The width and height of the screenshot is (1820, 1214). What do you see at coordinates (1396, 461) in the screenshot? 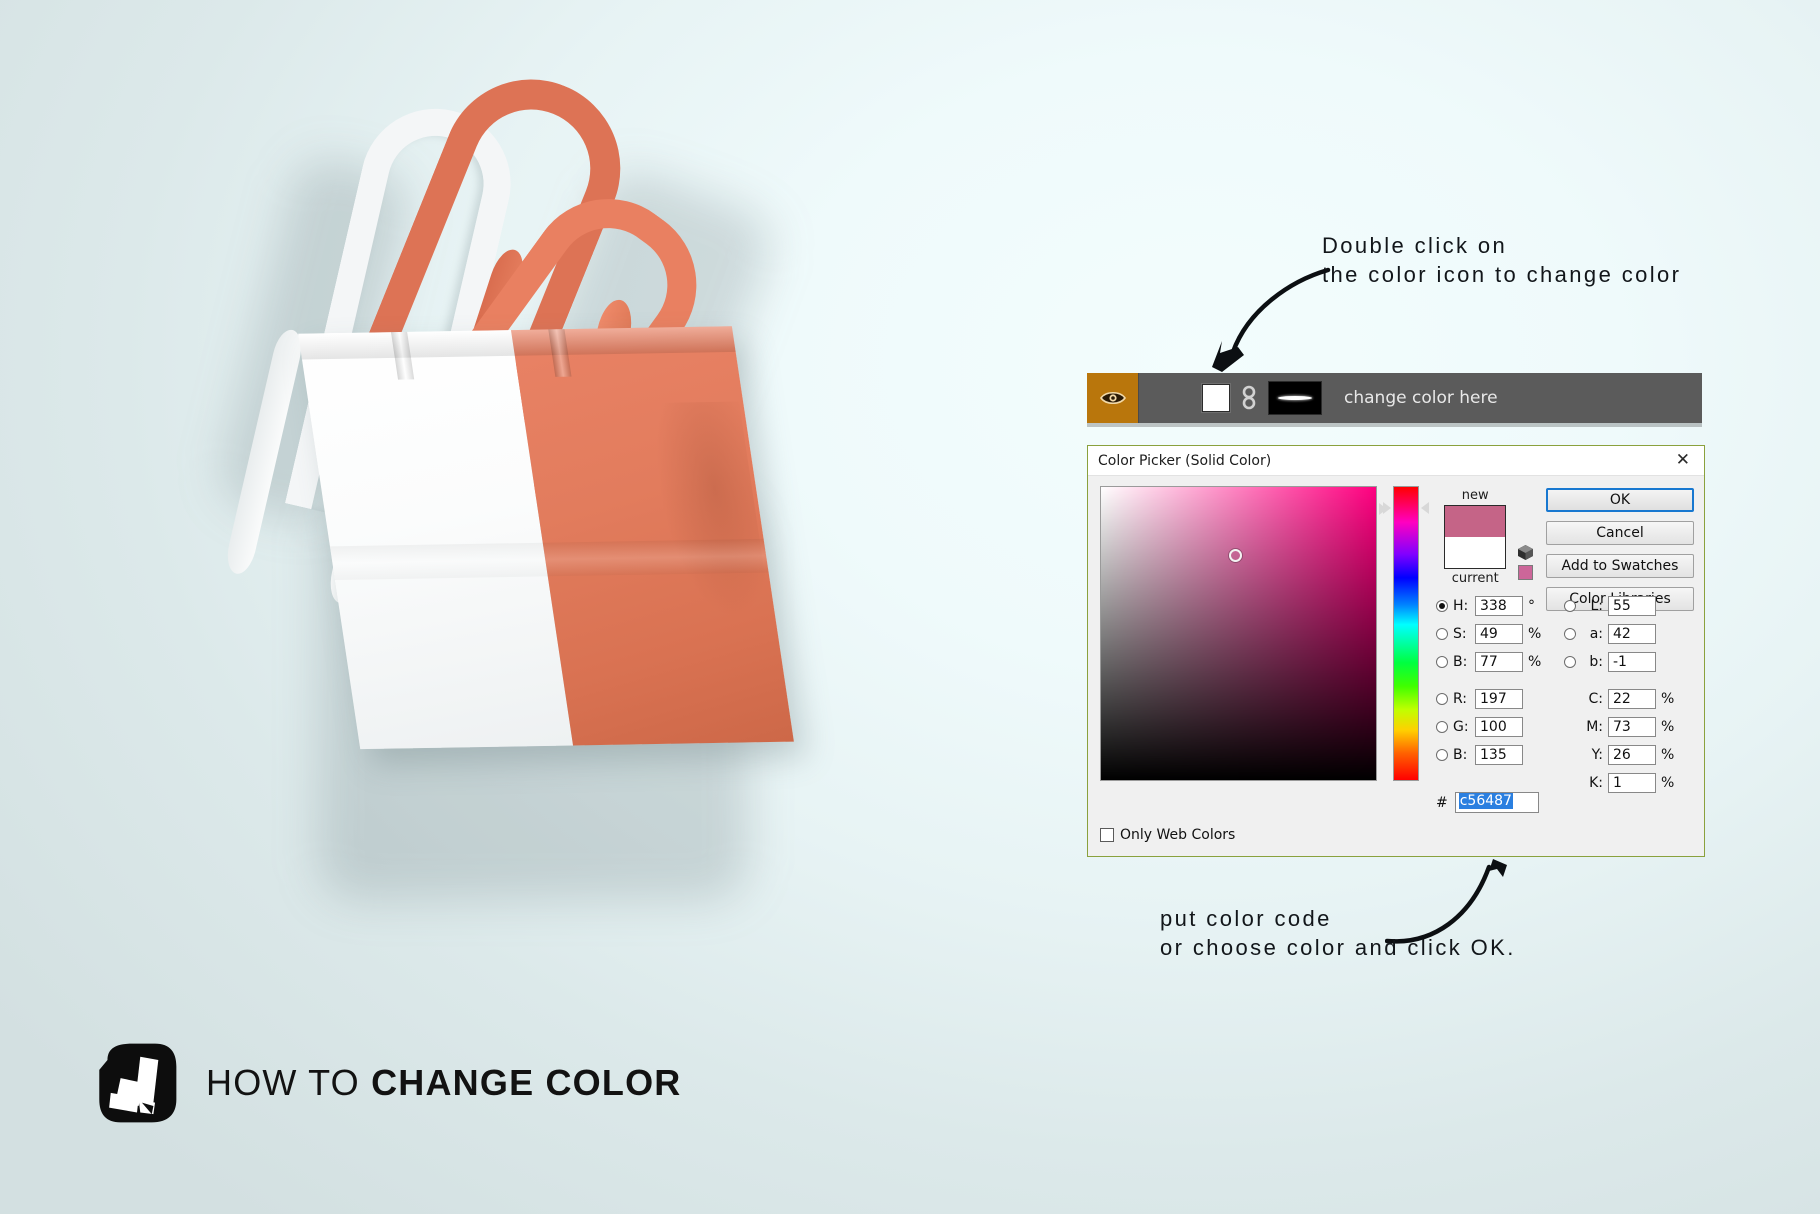
I see `dialog-titlebar: Color Picker (Solid Color) ✕` at bounding box center [1396, 461].